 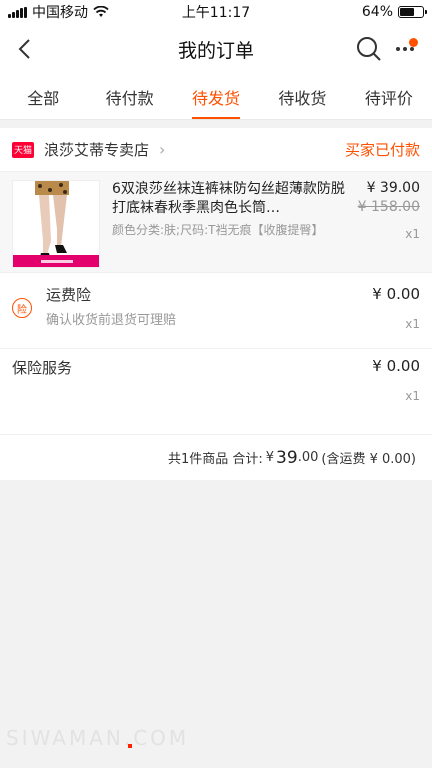 I want to click on order-tabs: 全部 待付款 待发货 待收货 待评价, so click(x=216, y=97).